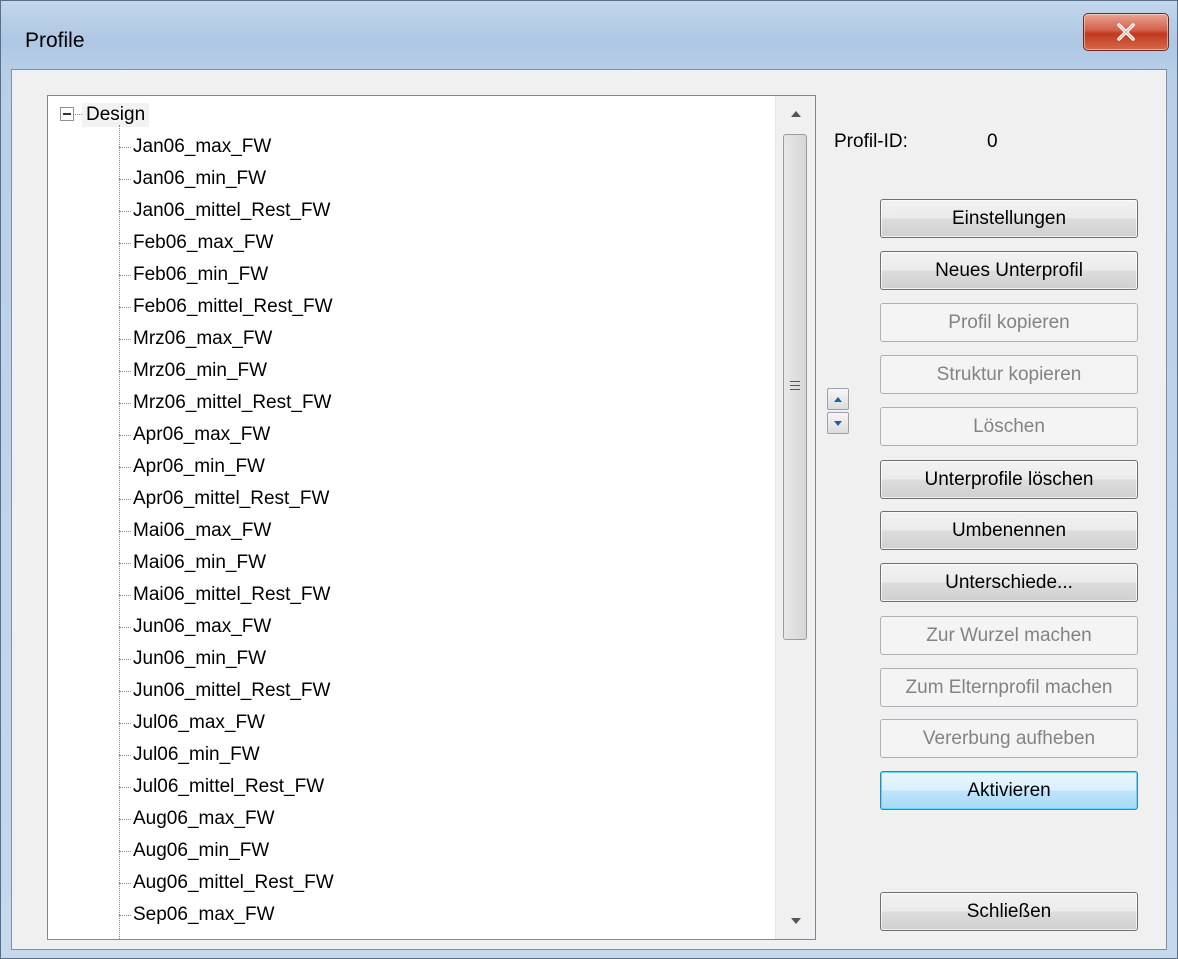 This screenshot has height=959, width=1178. I want to click on close-button, so click(1126, 32).